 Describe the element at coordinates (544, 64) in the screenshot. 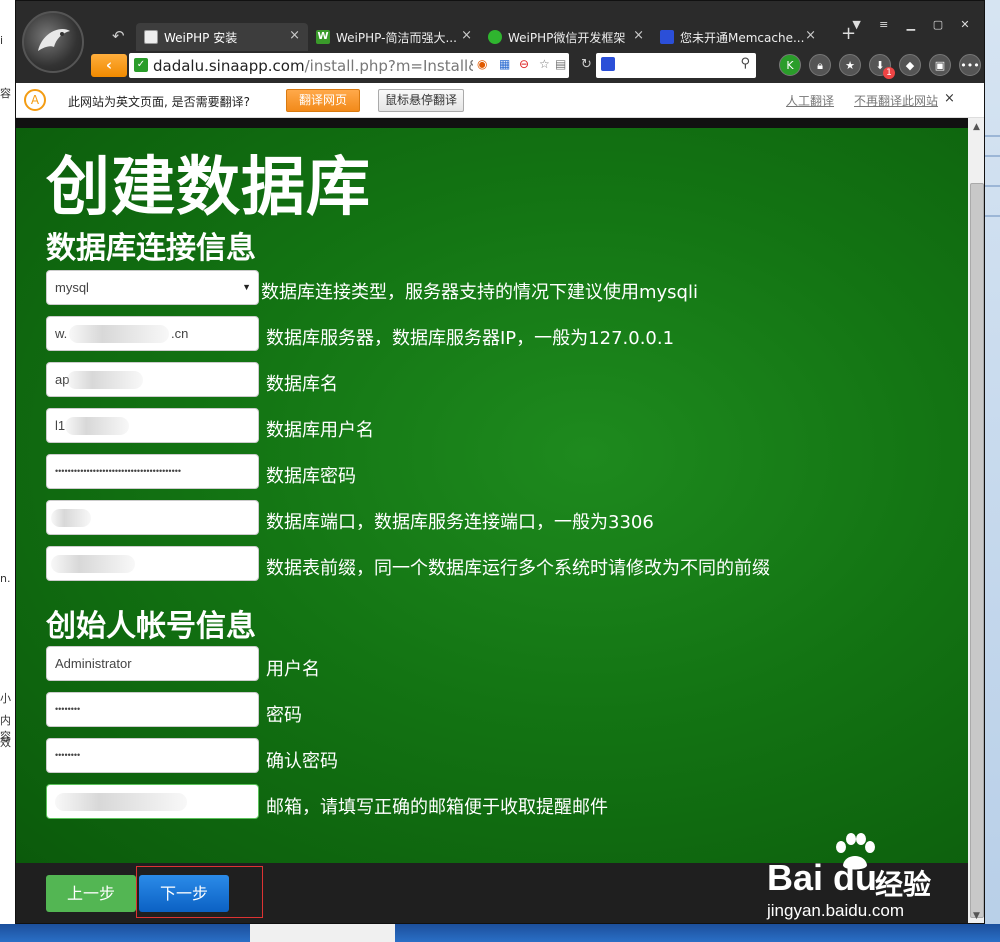

I see `star-icon: ☆` at that location.